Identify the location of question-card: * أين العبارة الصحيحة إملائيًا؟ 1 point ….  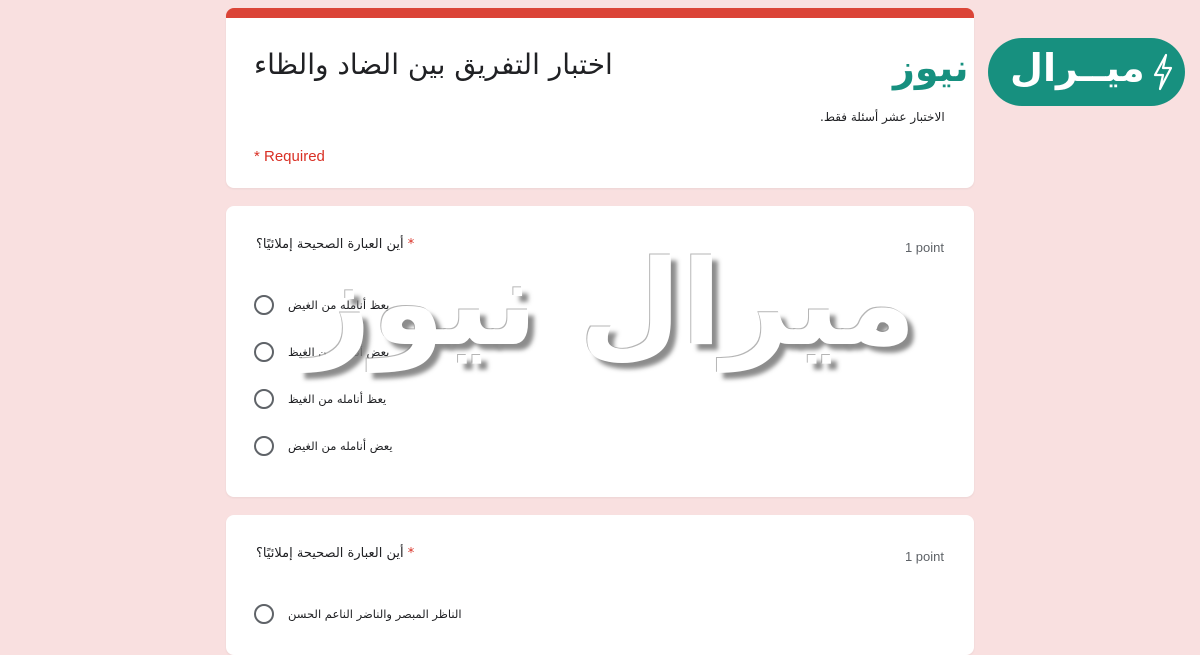
(600, 585).